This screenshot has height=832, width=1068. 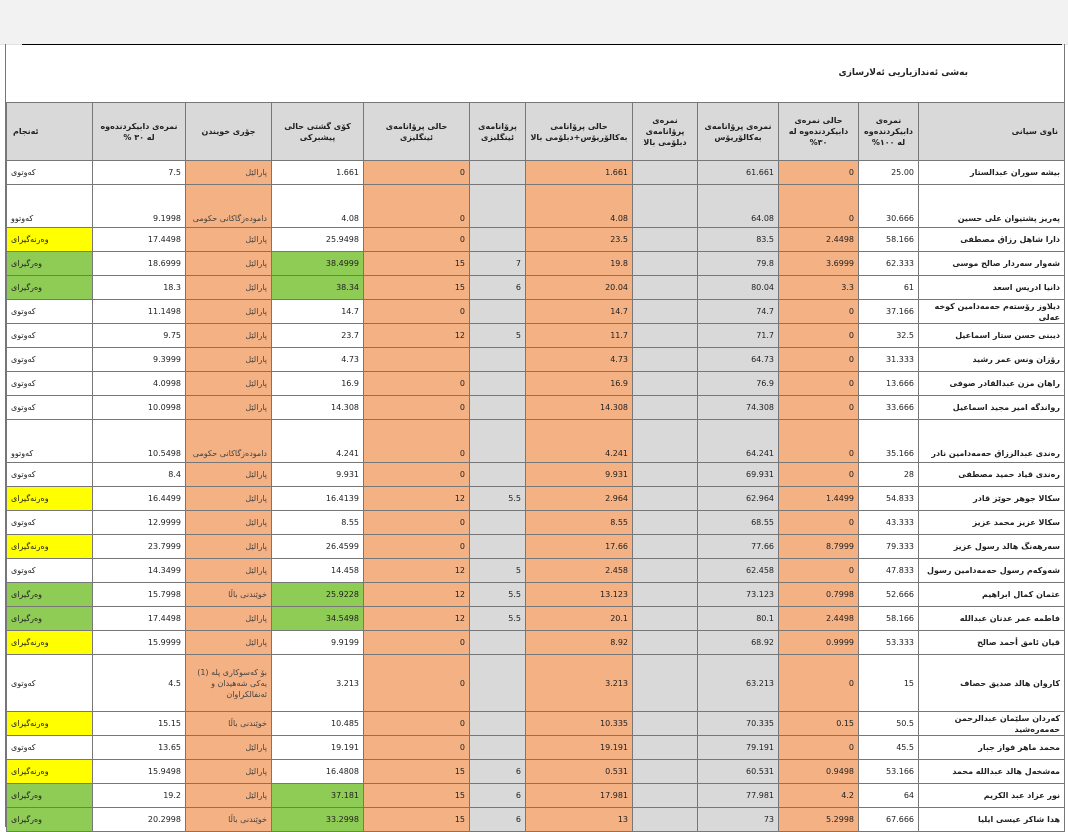 What do you see at coordinates (888, 683) in the screenshot?
I see `cell-score-100: 15` at bounding box center [888, 683].